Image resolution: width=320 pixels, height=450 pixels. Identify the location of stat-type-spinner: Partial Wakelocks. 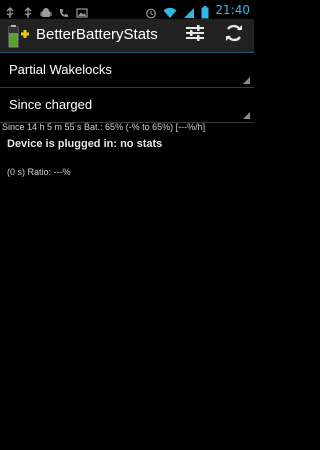
(127, 70).